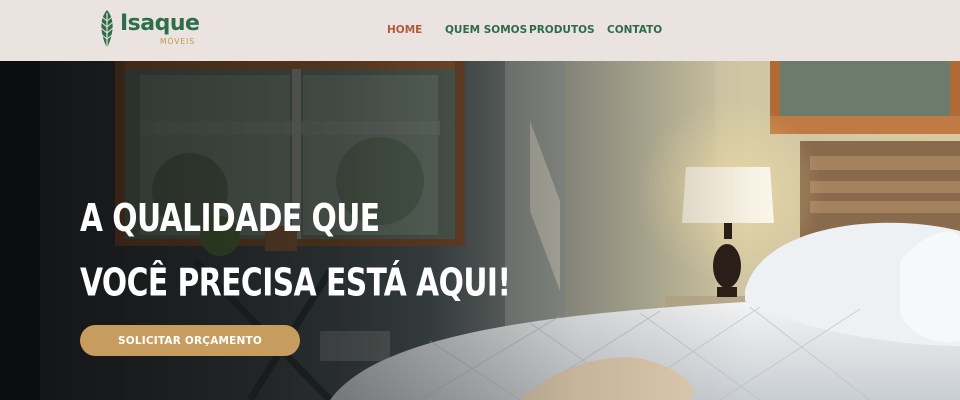  I want to click on nav-item-home: HOME, so click(404, 30).